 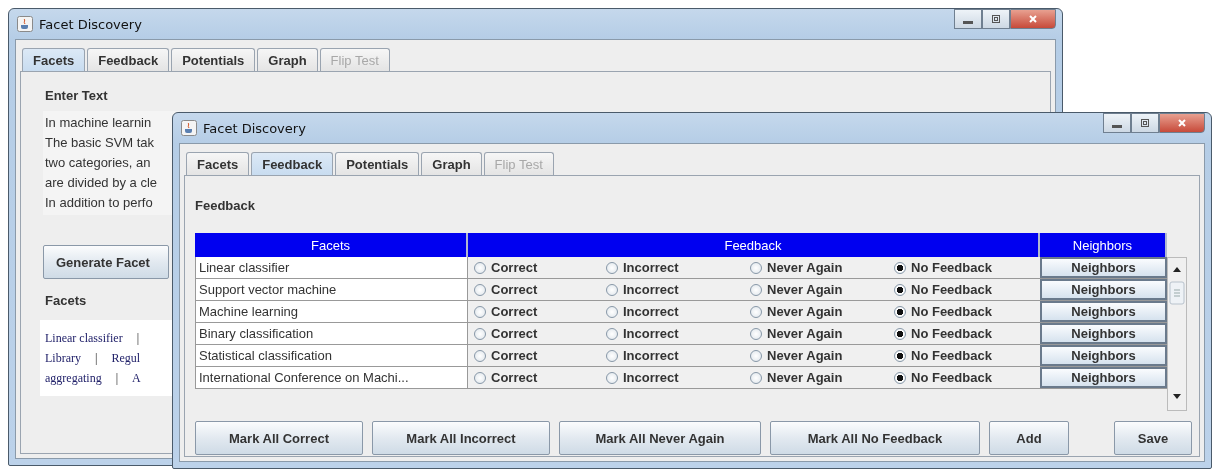 I want to click on action-button: Add, so click(x=1029, y=438).